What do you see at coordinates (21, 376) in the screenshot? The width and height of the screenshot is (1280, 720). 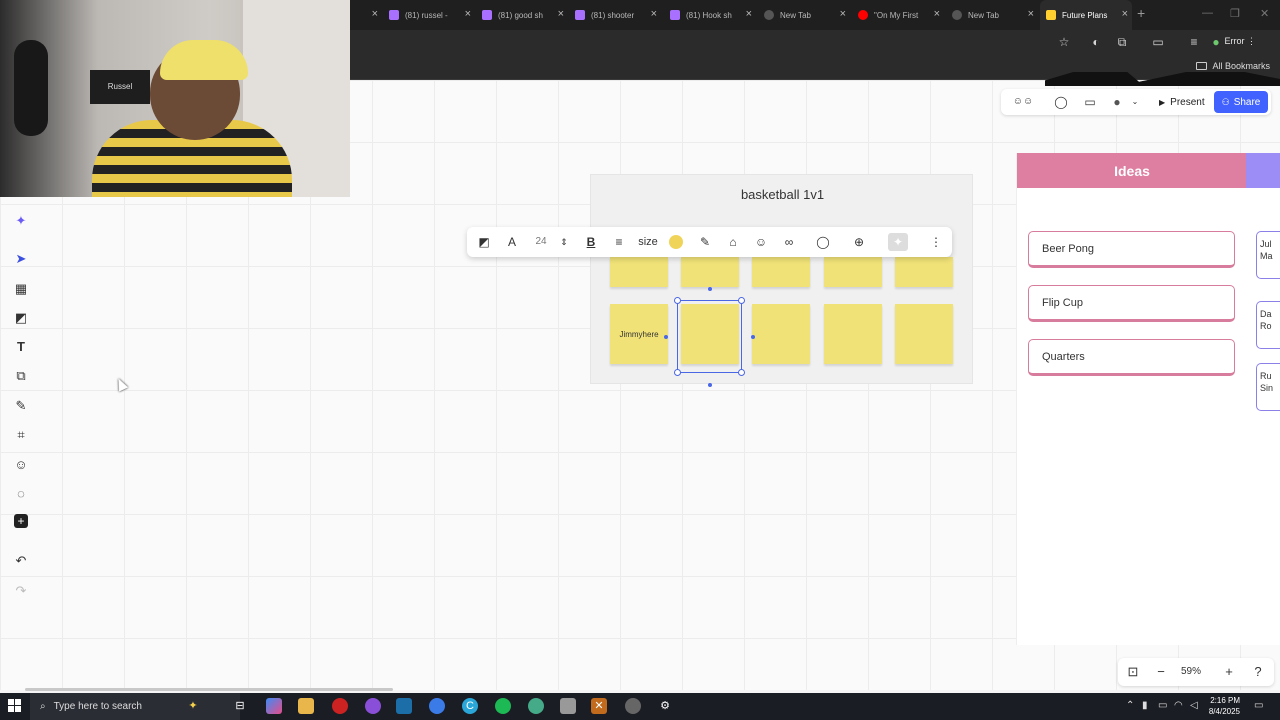 I see `shapes-icon: ⧉` at bounding box center [21, 376].